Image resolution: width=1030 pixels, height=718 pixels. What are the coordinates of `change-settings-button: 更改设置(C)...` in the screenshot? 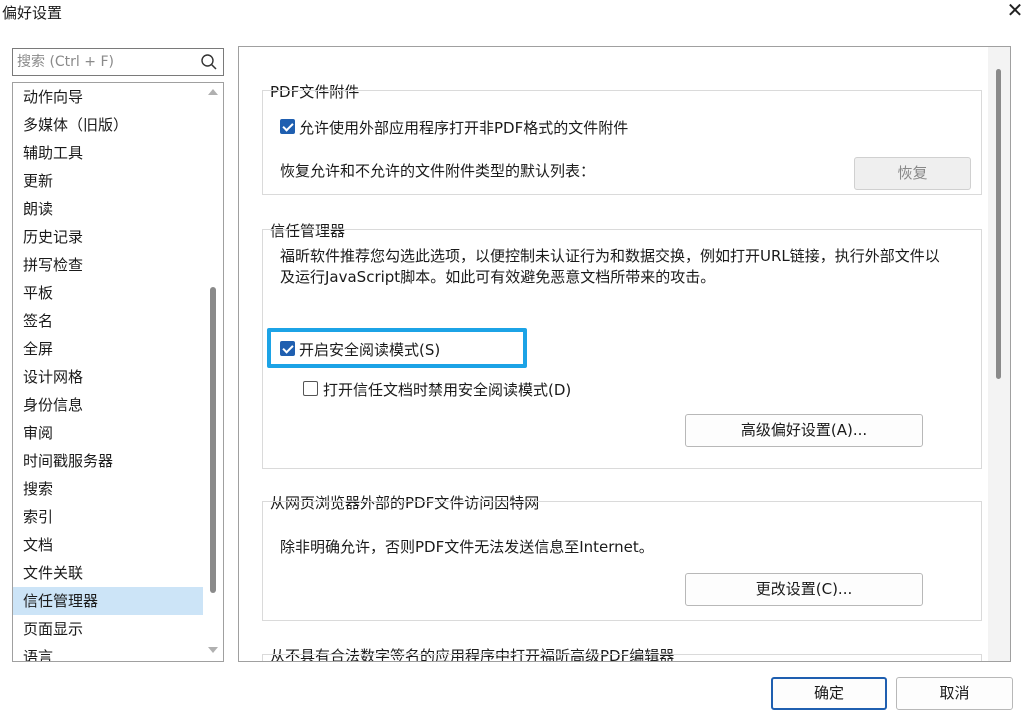 It's located at (804, 589).